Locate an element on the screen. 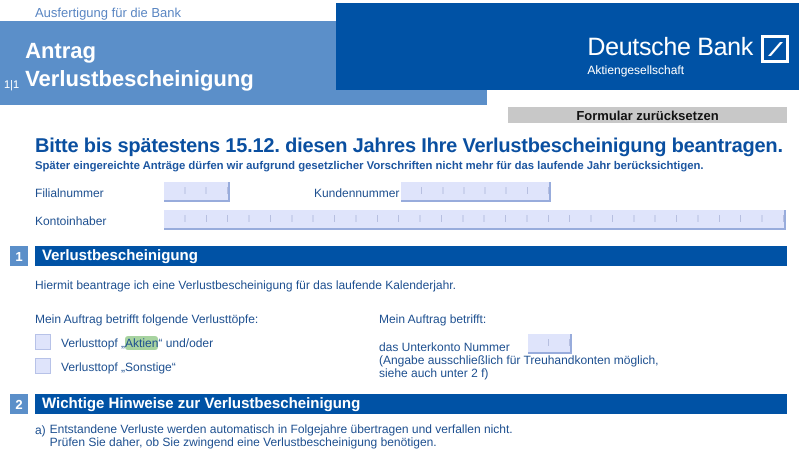 Image resolution: width=799 pixels, height=474 pixels. form-title: Verlustbescheinigung is located at coordinates (139, 79).